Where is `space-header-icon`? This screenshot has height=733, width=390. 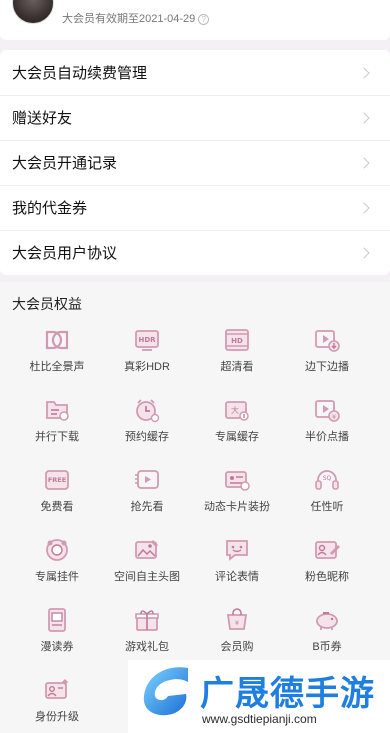
space-header-icon is located at coordinates (147, 550).